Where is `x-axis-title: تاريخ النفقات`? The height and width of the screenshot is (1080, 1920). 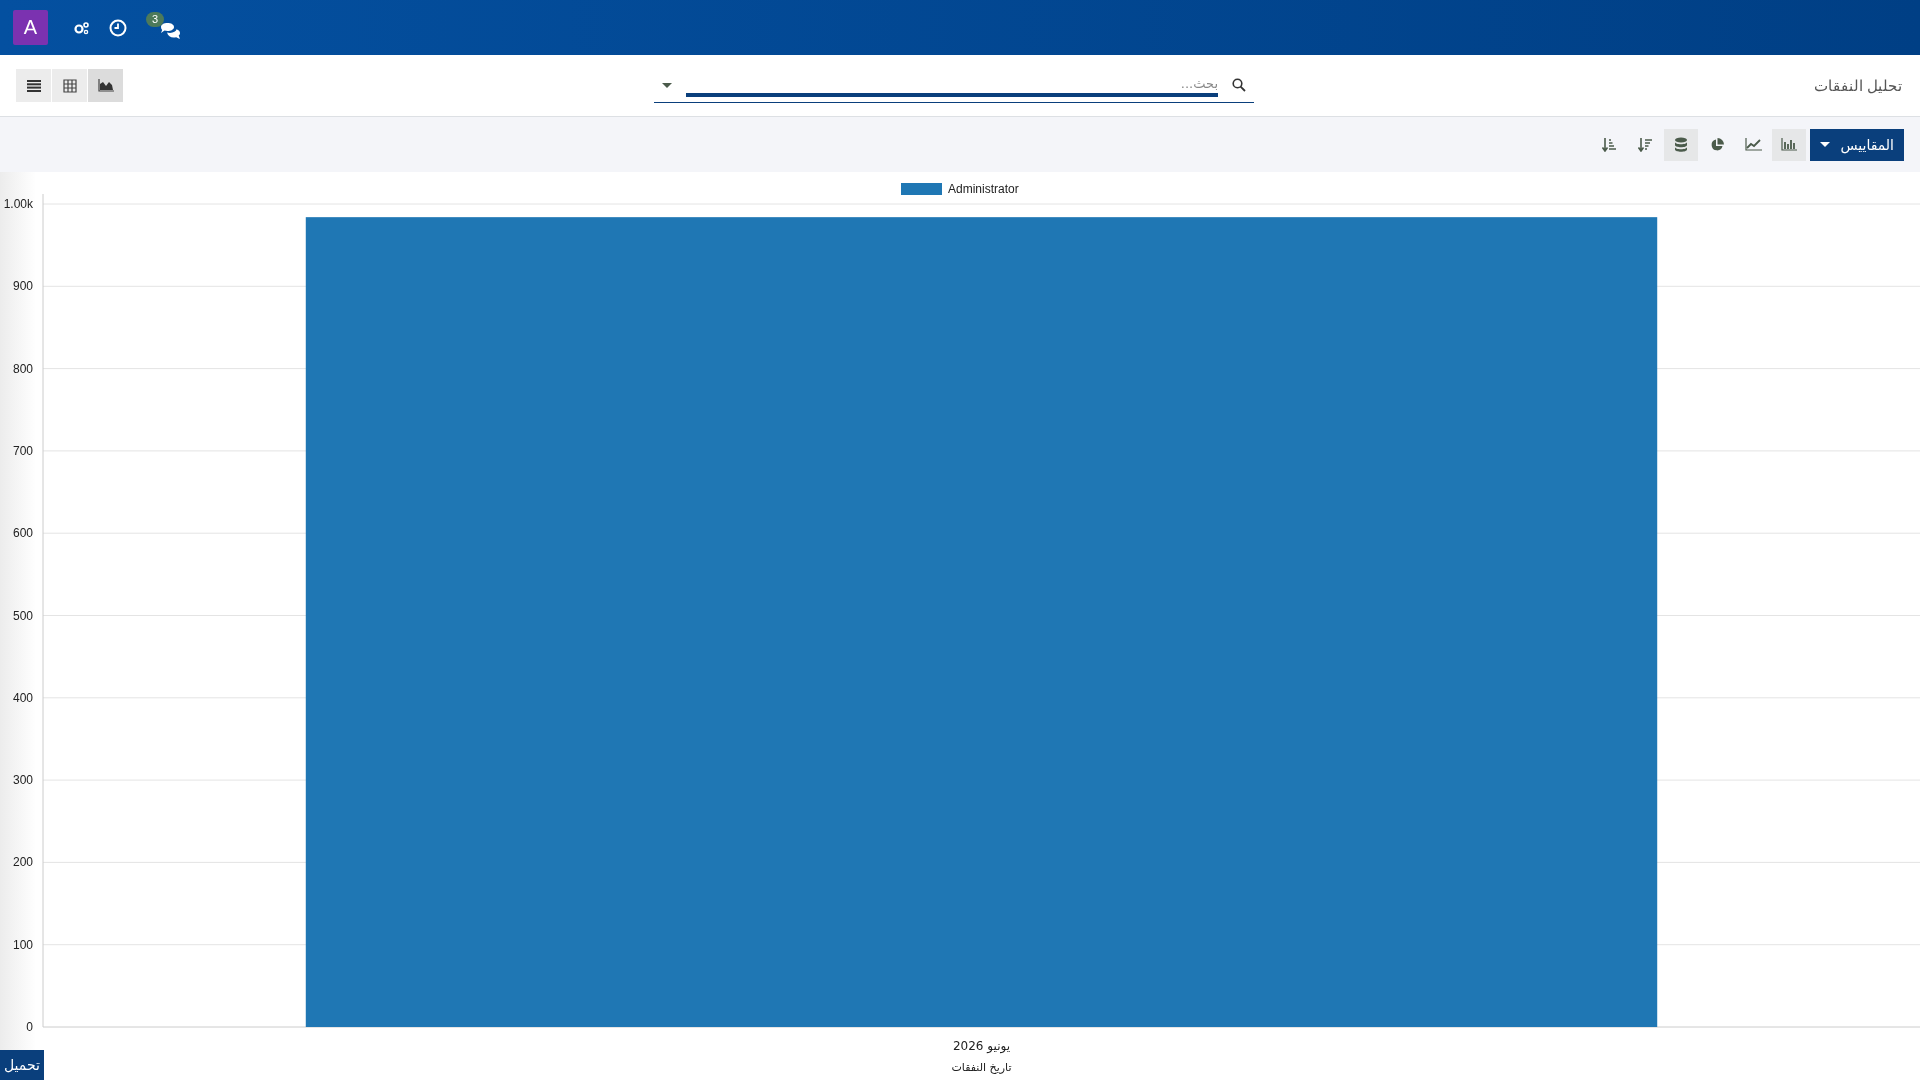 x-axis-title: تاريخ النفقات is located at coordinates (981, 1067).